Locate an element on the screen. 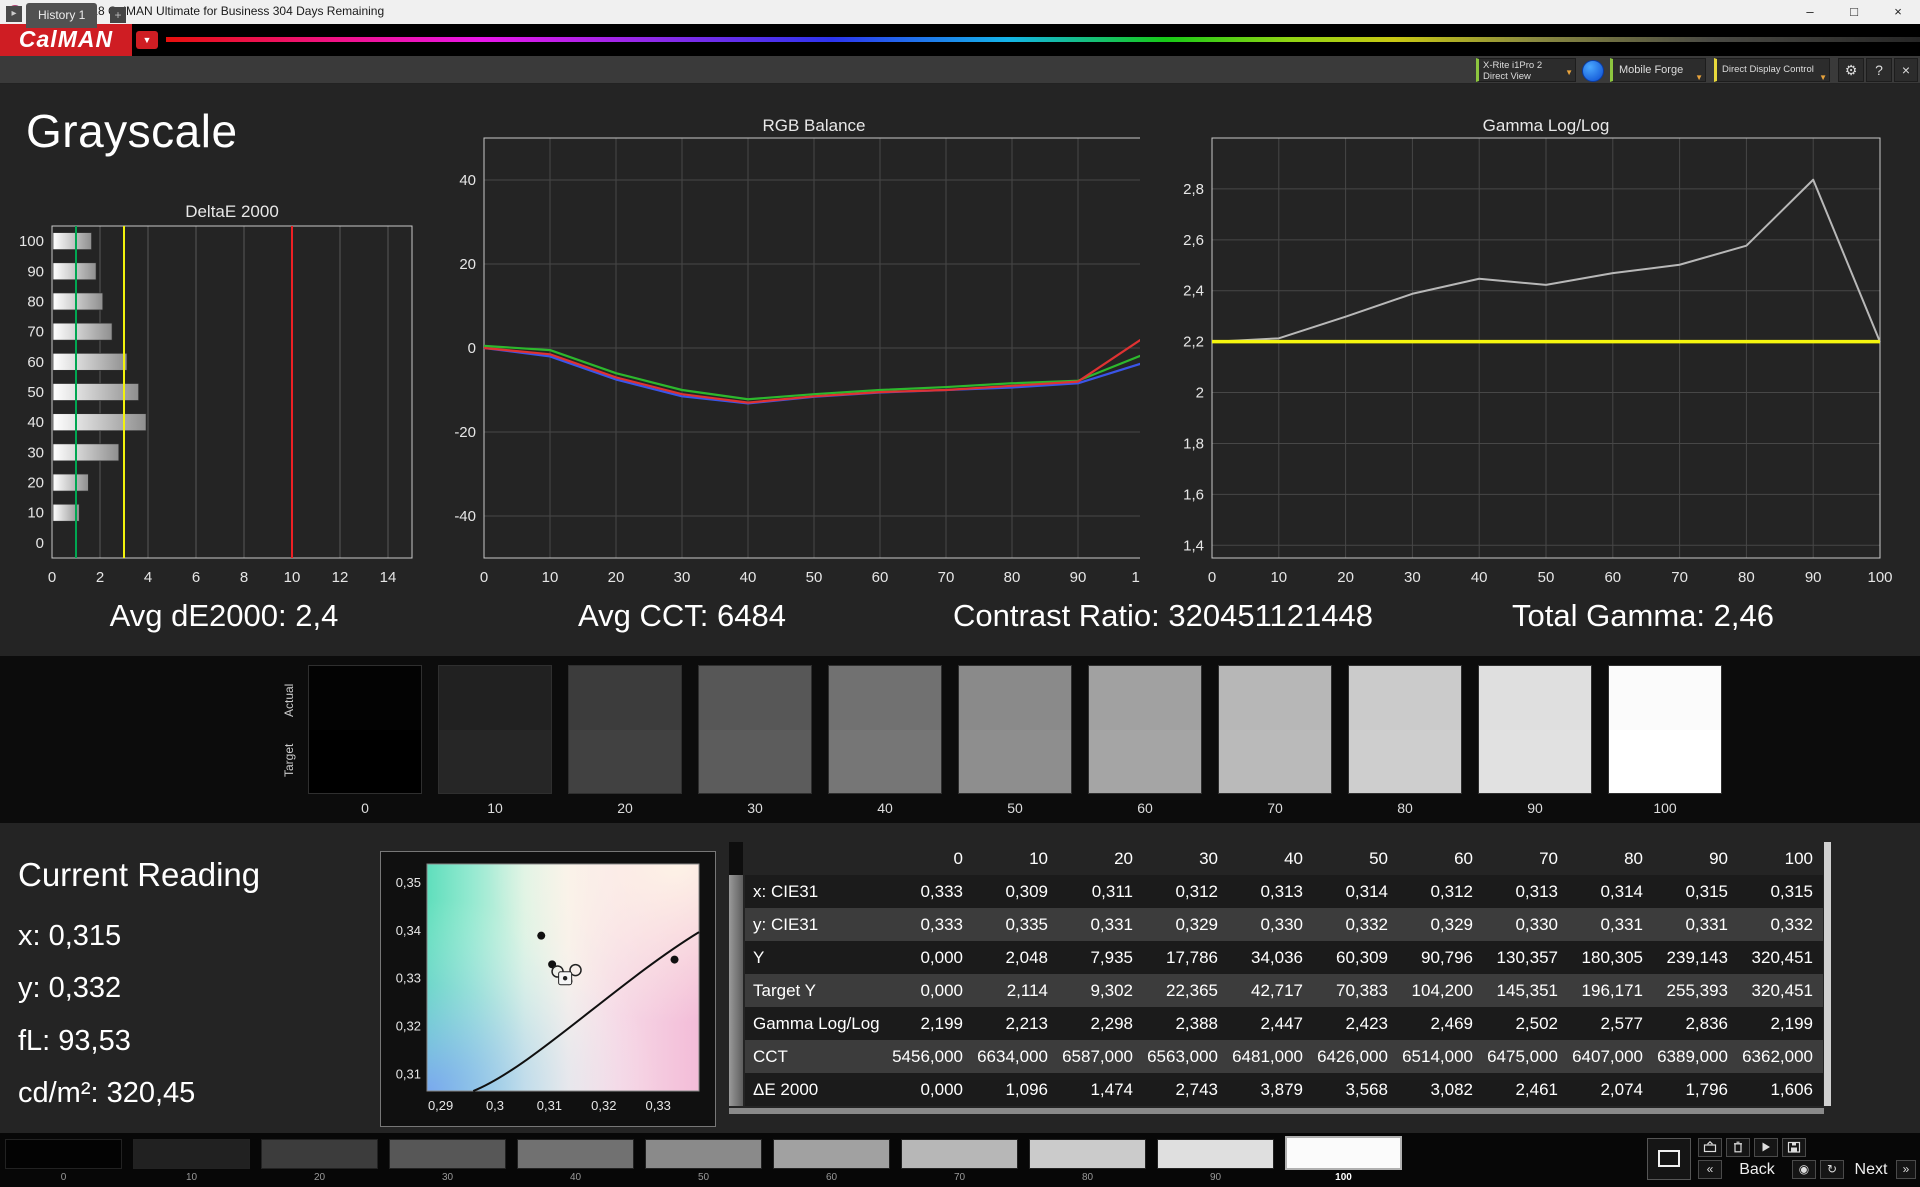 The height and width of the screenshot is (1187, 1920). delete-button is located at coordinates (1738, 1147).